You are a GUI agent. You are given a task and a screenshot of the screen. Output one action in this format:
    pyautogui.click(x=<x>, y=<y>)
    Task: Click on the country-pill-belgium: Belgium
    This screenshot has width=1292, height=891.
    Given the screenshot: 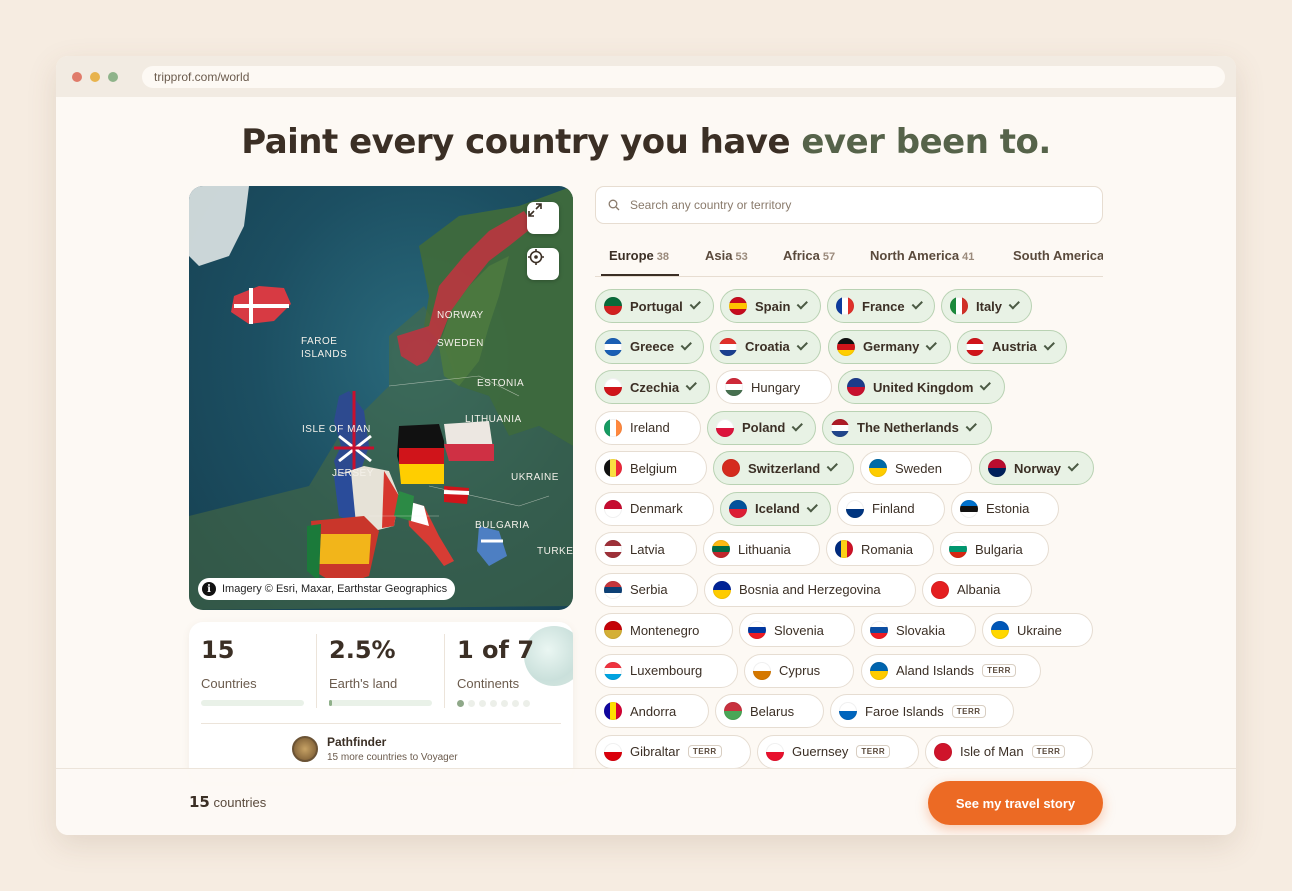 What is the action you would take?
    pyautogui.click(x=651, y=468)
    